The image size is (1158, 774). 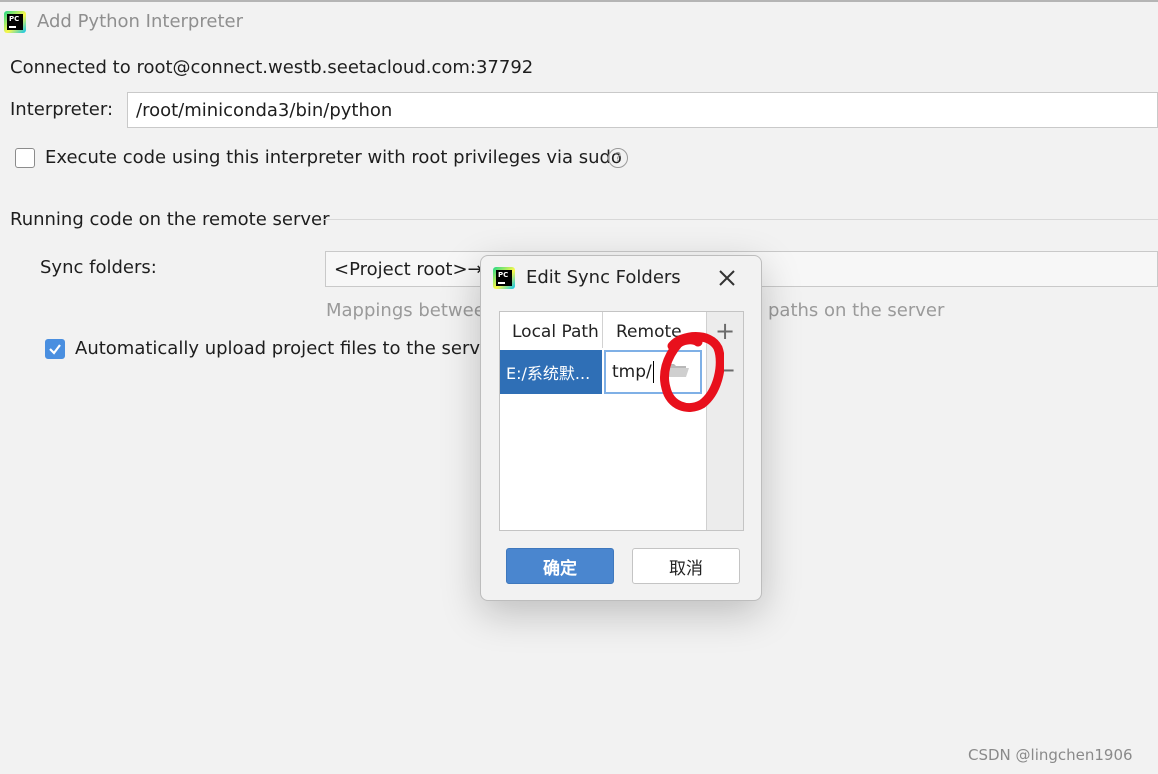 I want to click on section-title: Running code on the remote server, so click(x=170, y=219).